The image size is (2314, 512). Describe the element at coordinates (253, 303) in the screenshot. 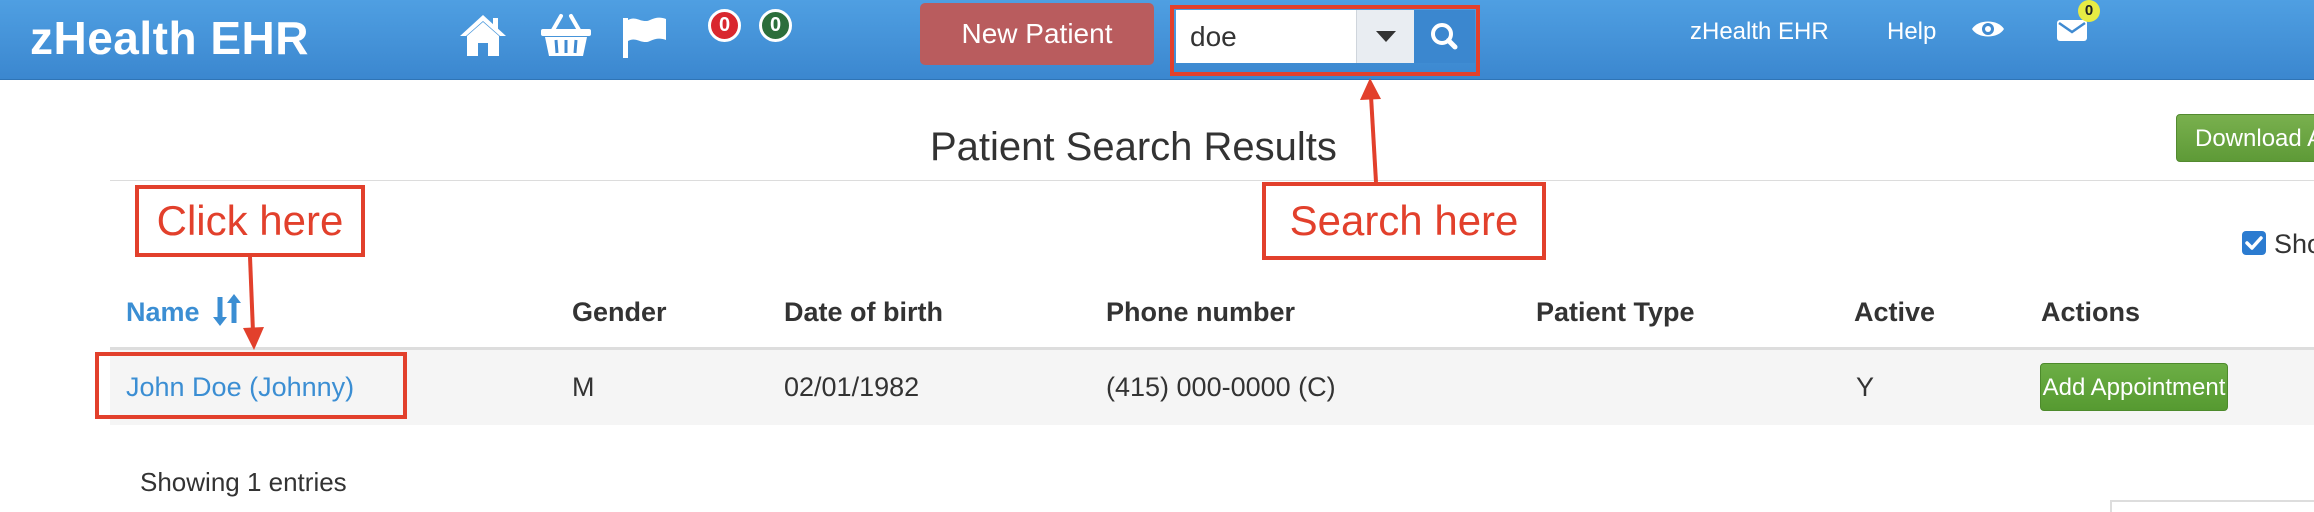

I see `arrow-to-name` at that location.